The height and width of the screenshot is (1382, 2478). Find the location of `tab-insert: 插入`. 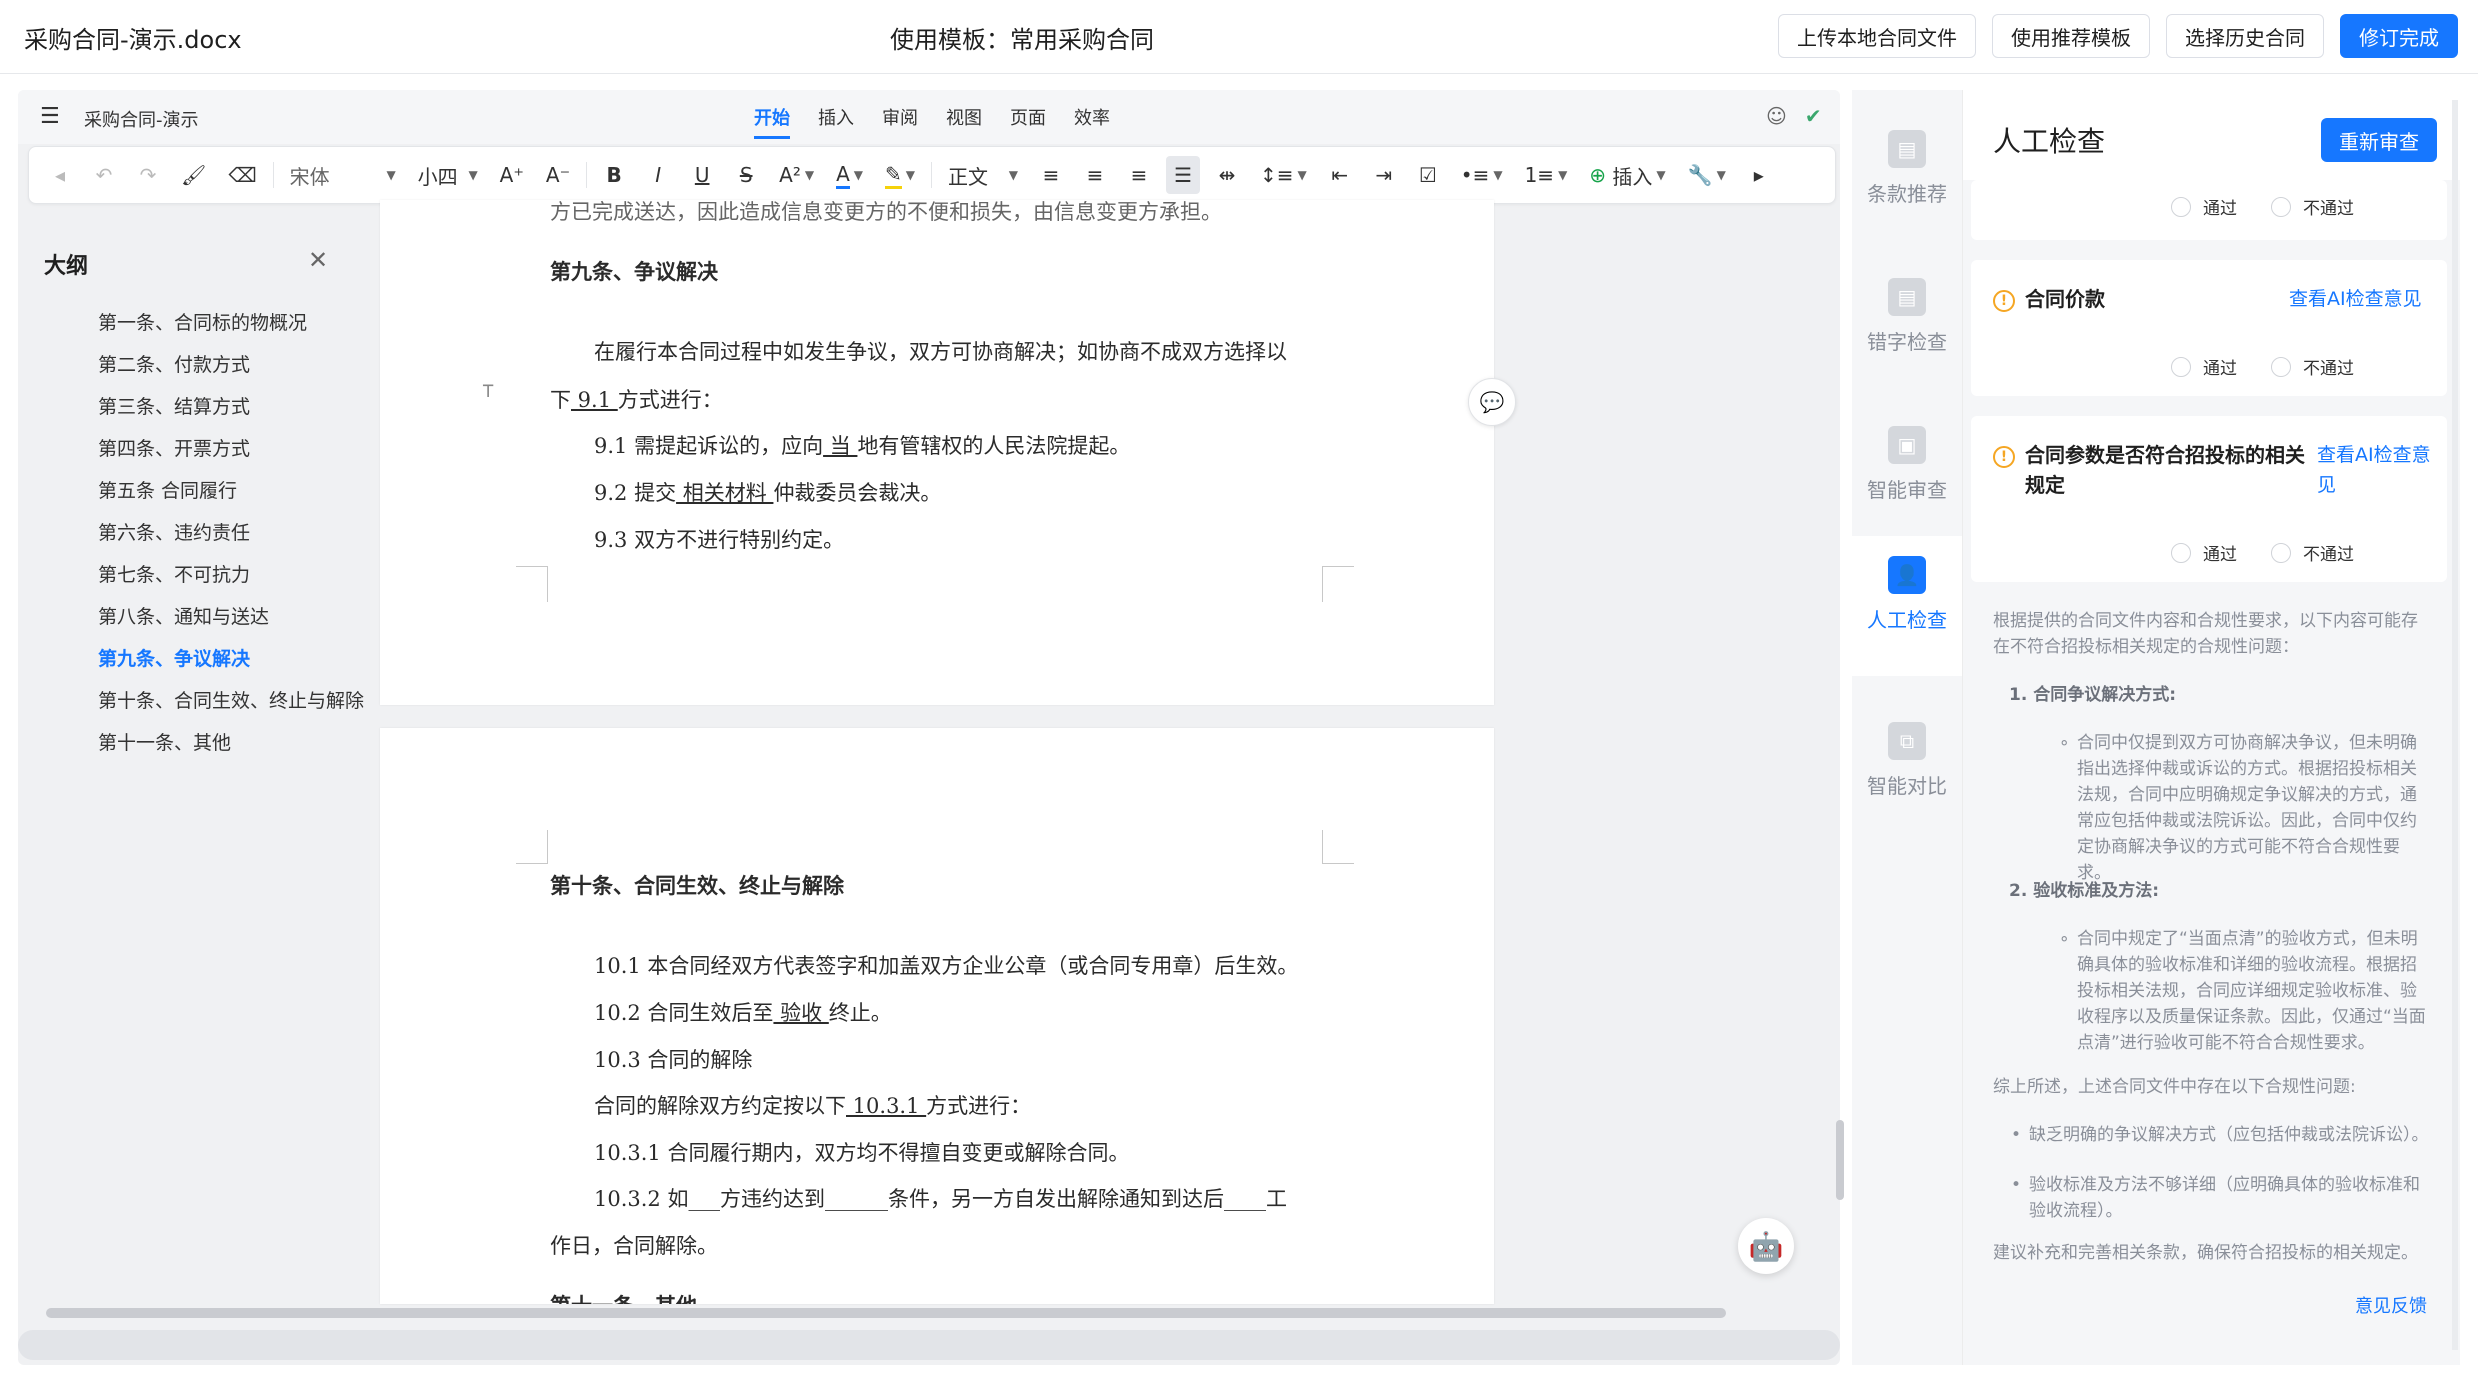

tab-insert: 插入 is located at coordinates (836, 121).